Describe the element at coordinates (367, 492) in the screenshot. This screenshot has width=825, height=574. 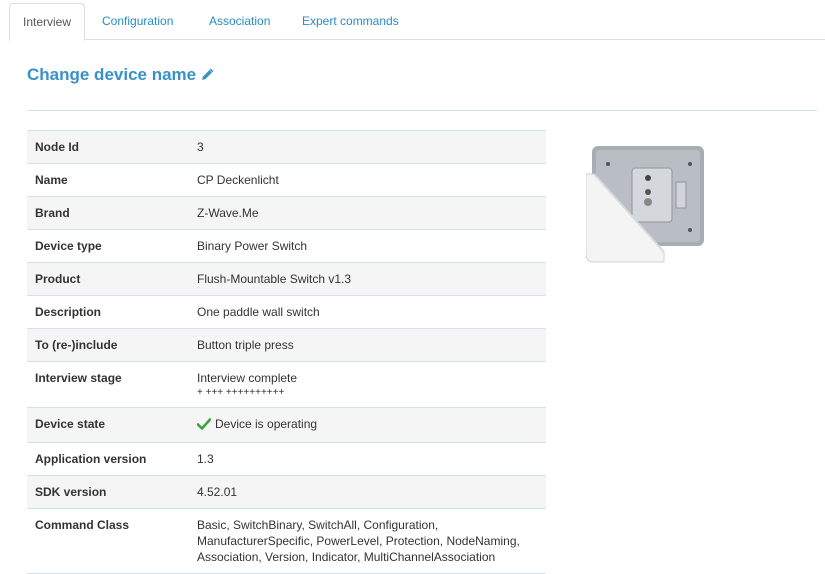
I see `row-value: 4.52.01` at that location.